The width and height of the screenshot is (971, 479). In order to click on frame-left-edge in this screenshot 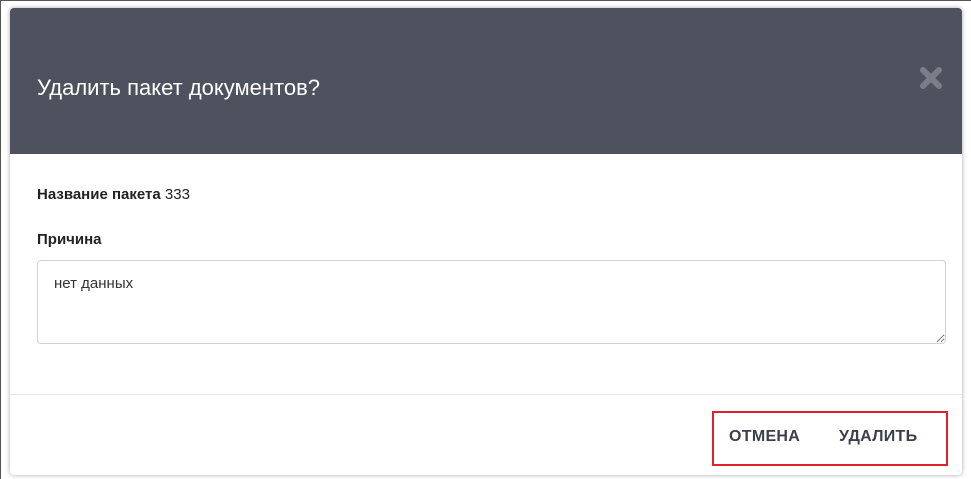, I will do `click(0, 239)`.